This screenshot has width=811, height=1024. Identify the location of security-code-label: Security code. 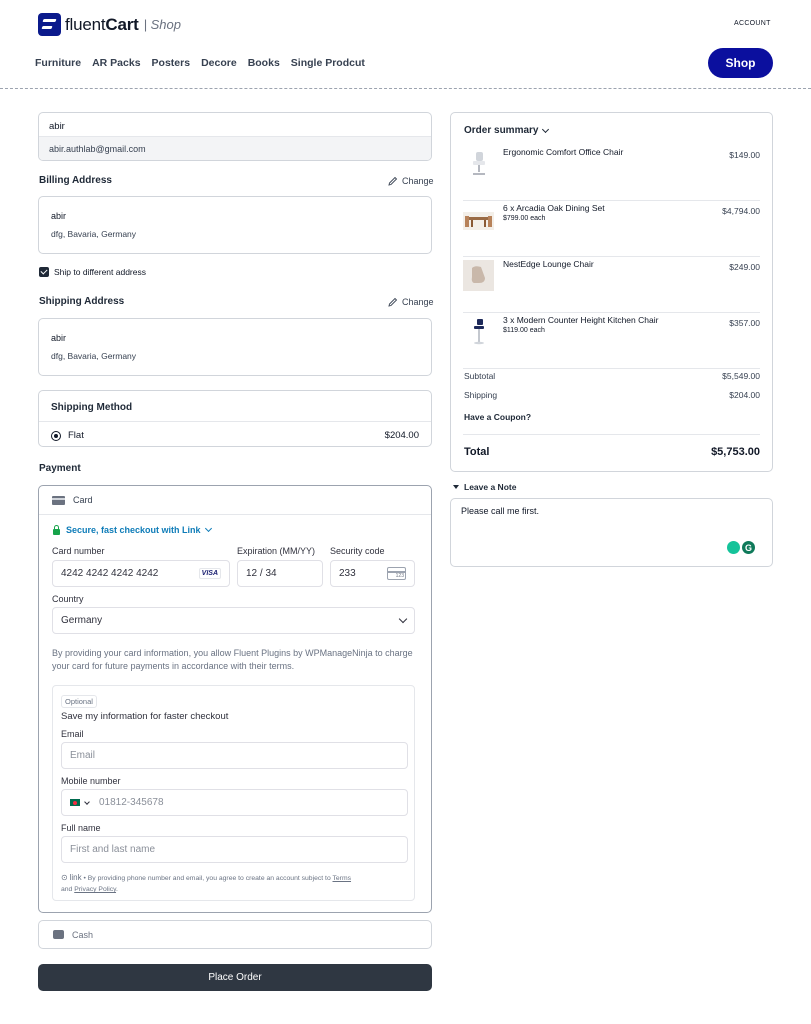
(357, 551).